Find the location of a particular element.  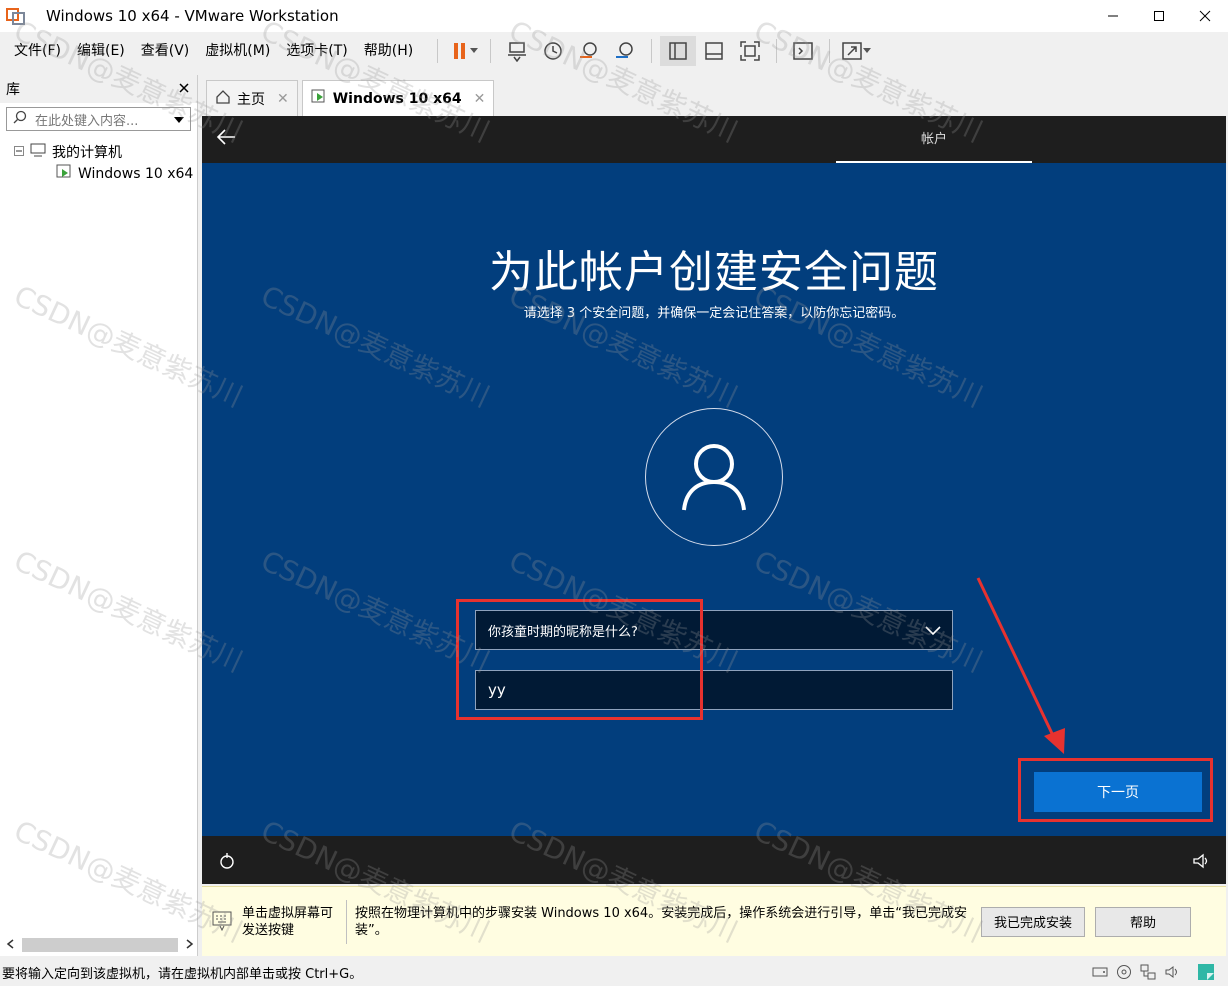

tree-item-label: 我的计算机 is located at coordinates (87, 153).